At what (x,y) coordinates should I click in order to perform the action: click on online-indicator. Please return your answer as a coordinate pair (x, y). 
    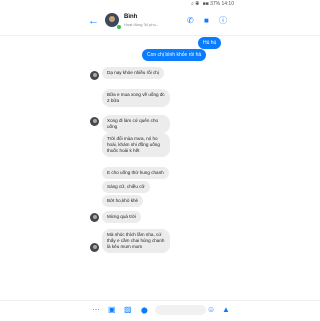
    Looking at the image, I should click on (119, 27).